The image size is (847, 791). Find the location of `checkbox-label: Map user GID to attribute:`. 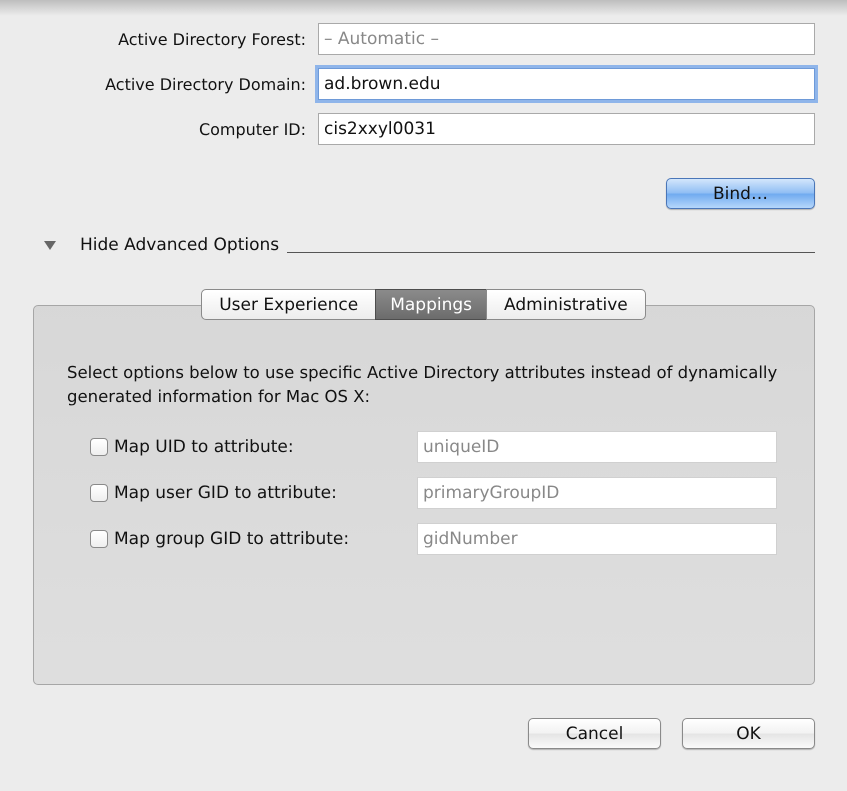

checkbox-label: Map user GID to attribute: is located at coordinates (226, 493).